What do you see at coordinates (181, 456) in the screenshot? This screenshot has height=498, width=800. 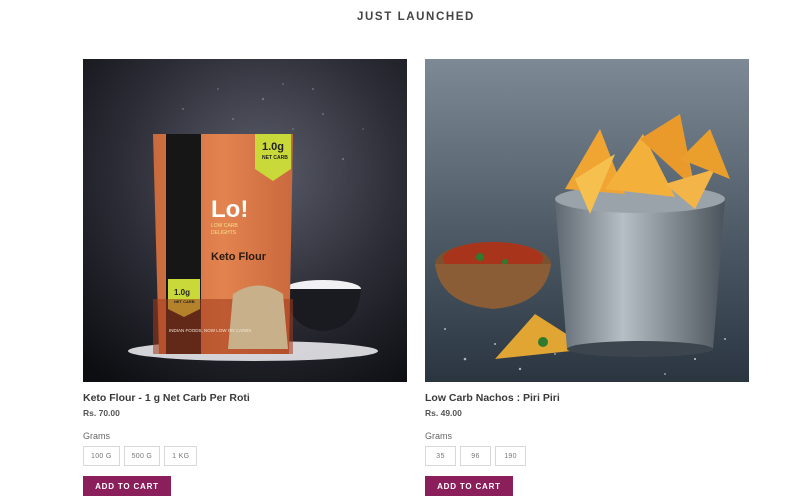 I see `option-1kg: 1 KG` at bounding box center [181, 456].